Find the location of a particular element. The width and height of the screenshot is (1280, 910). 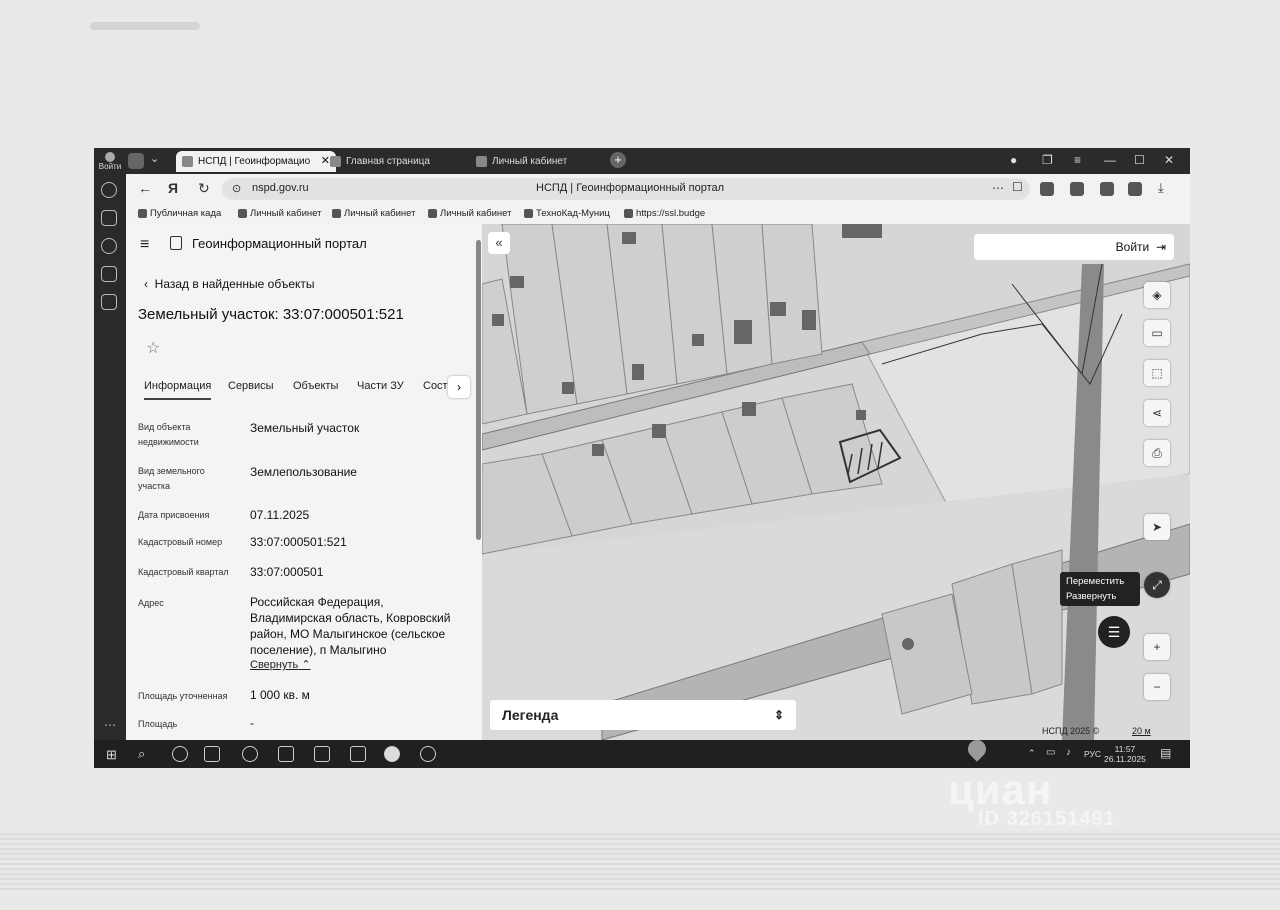

history-icon is located at coordinates (109, 190).